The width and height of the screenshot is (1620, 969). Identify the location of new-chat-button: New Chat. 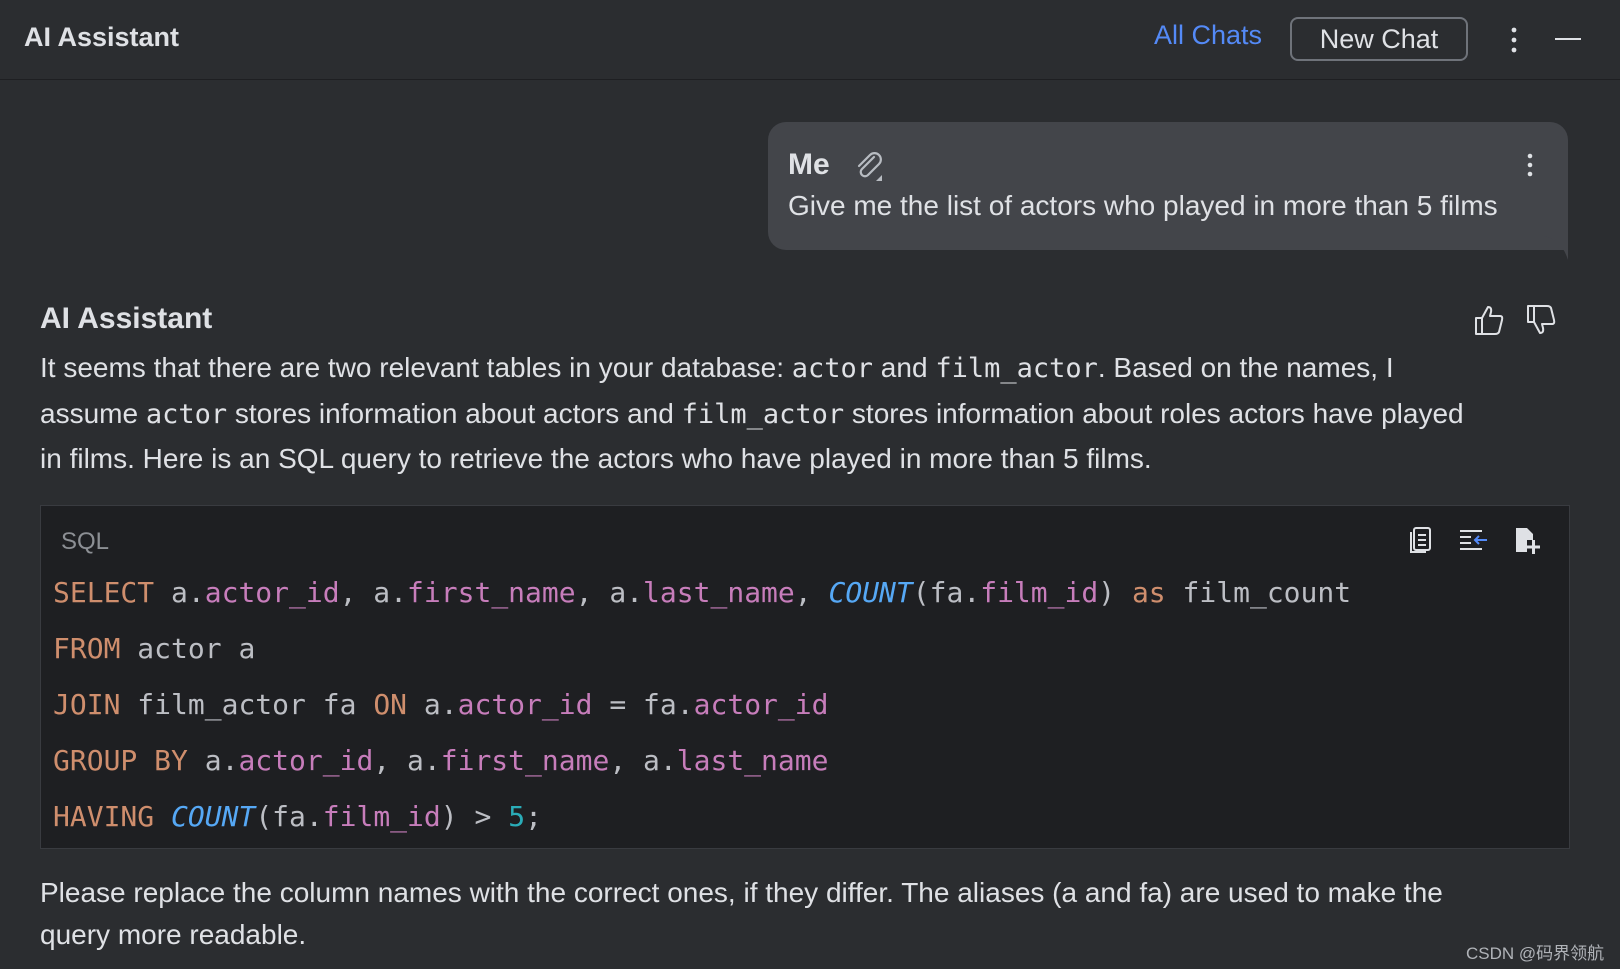
(1379, 39).